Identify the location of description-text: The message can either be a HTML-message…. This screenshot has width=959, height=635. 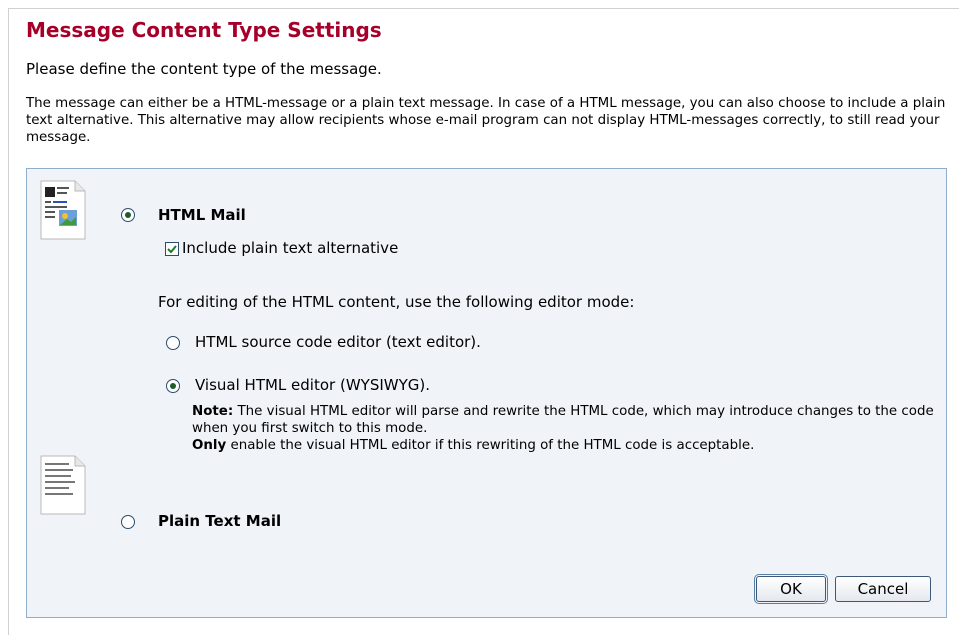
(486, 120).